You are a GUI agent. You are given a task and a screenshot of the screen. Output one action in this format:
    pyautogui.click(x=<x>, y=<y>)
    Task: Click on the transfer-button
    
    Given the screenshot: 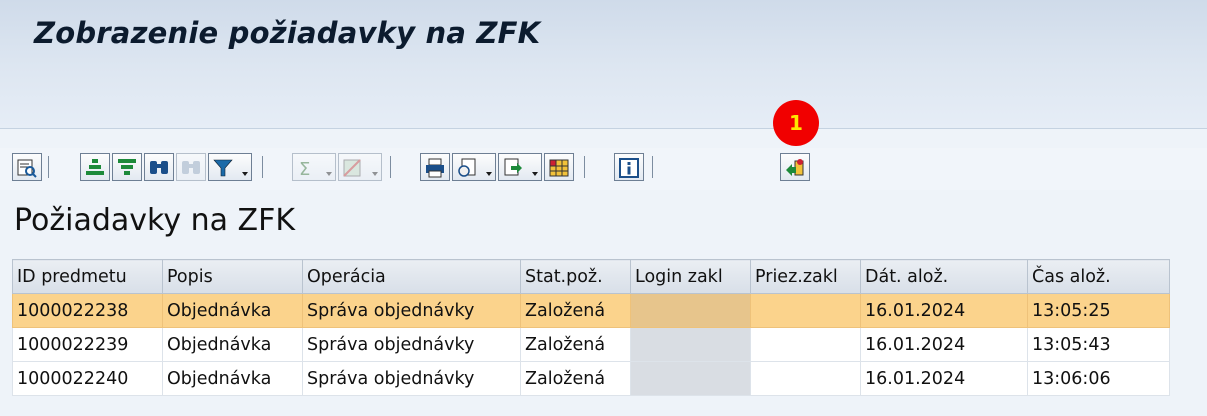 What is the action you would take?
    pyautogui.click(x=795, y=167)
    